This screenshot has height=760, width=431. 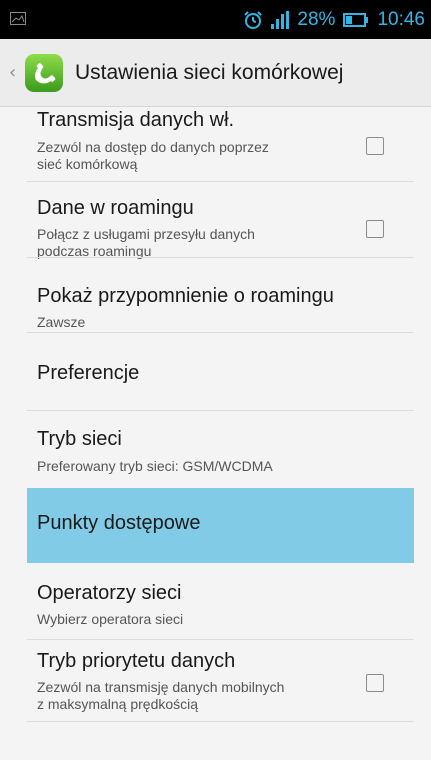 What do you see at coordinates (87, 164) in the screenshot?
I see `setting-summary: sieć komórkową` at bounding box center [87, 164].